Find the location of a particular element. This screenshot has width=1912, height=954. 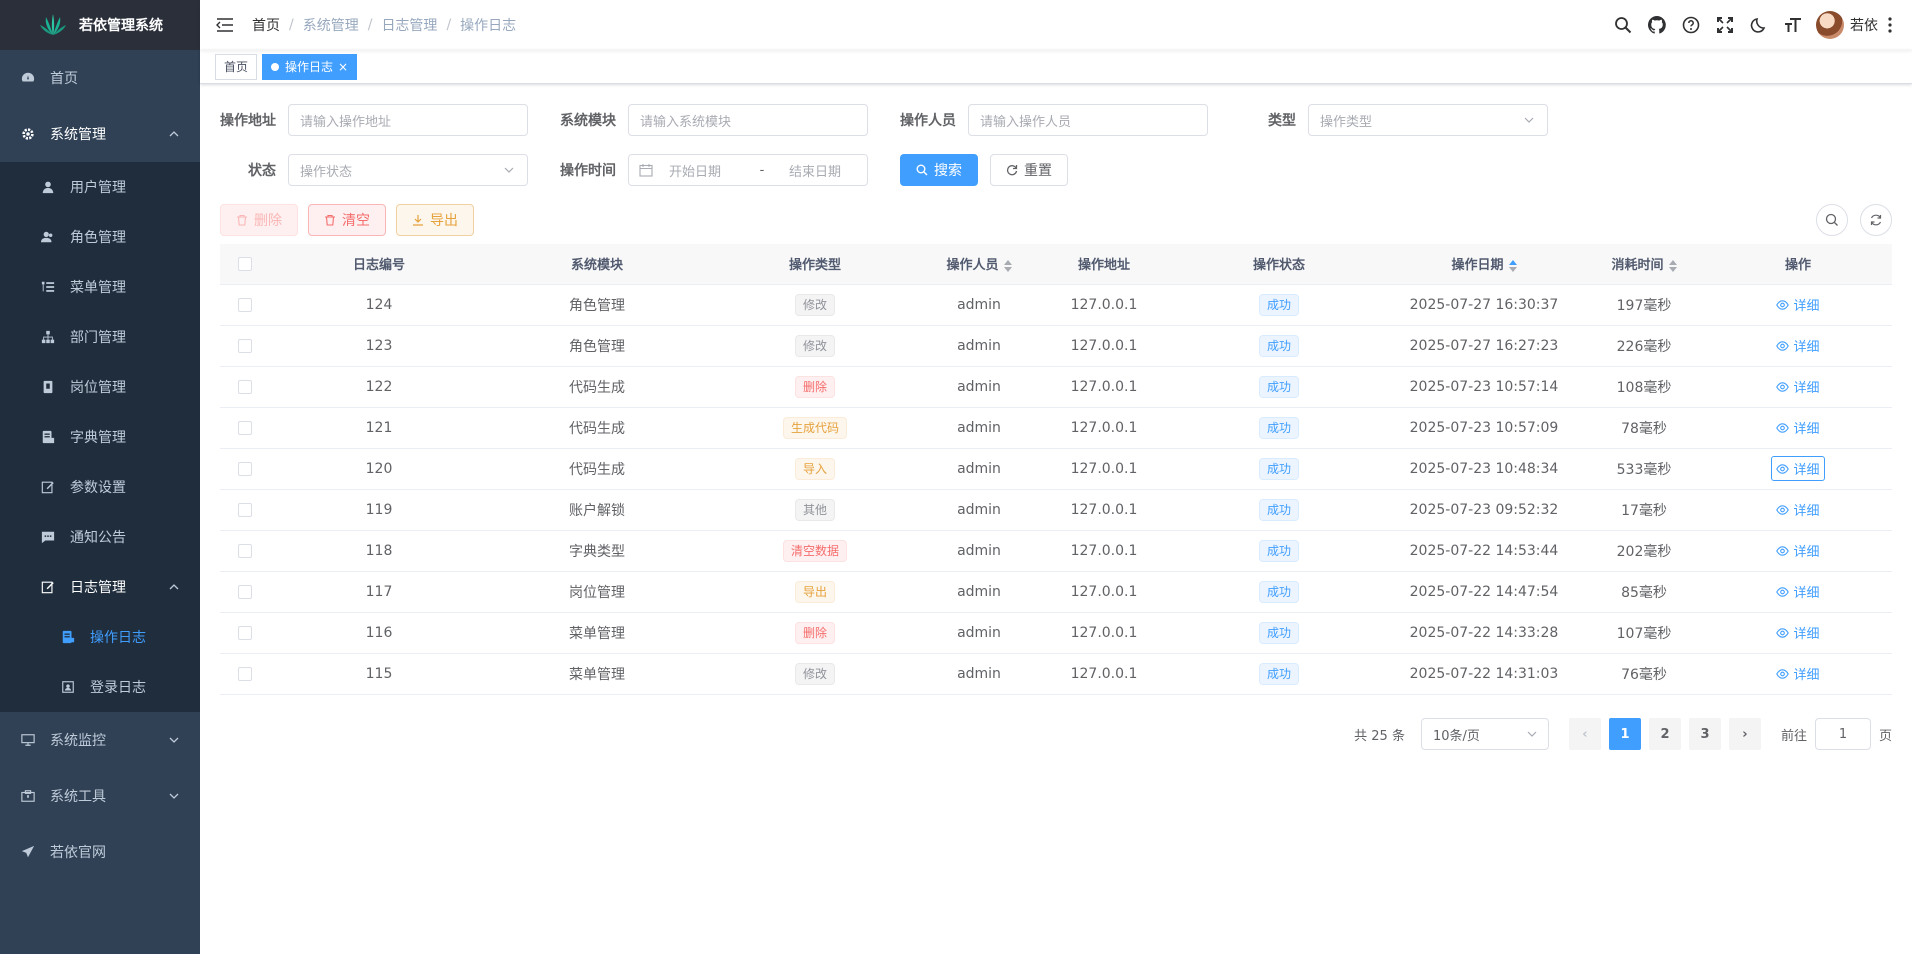

sidebar-item-system: 系统管理 is located at coordinates (100, 134).